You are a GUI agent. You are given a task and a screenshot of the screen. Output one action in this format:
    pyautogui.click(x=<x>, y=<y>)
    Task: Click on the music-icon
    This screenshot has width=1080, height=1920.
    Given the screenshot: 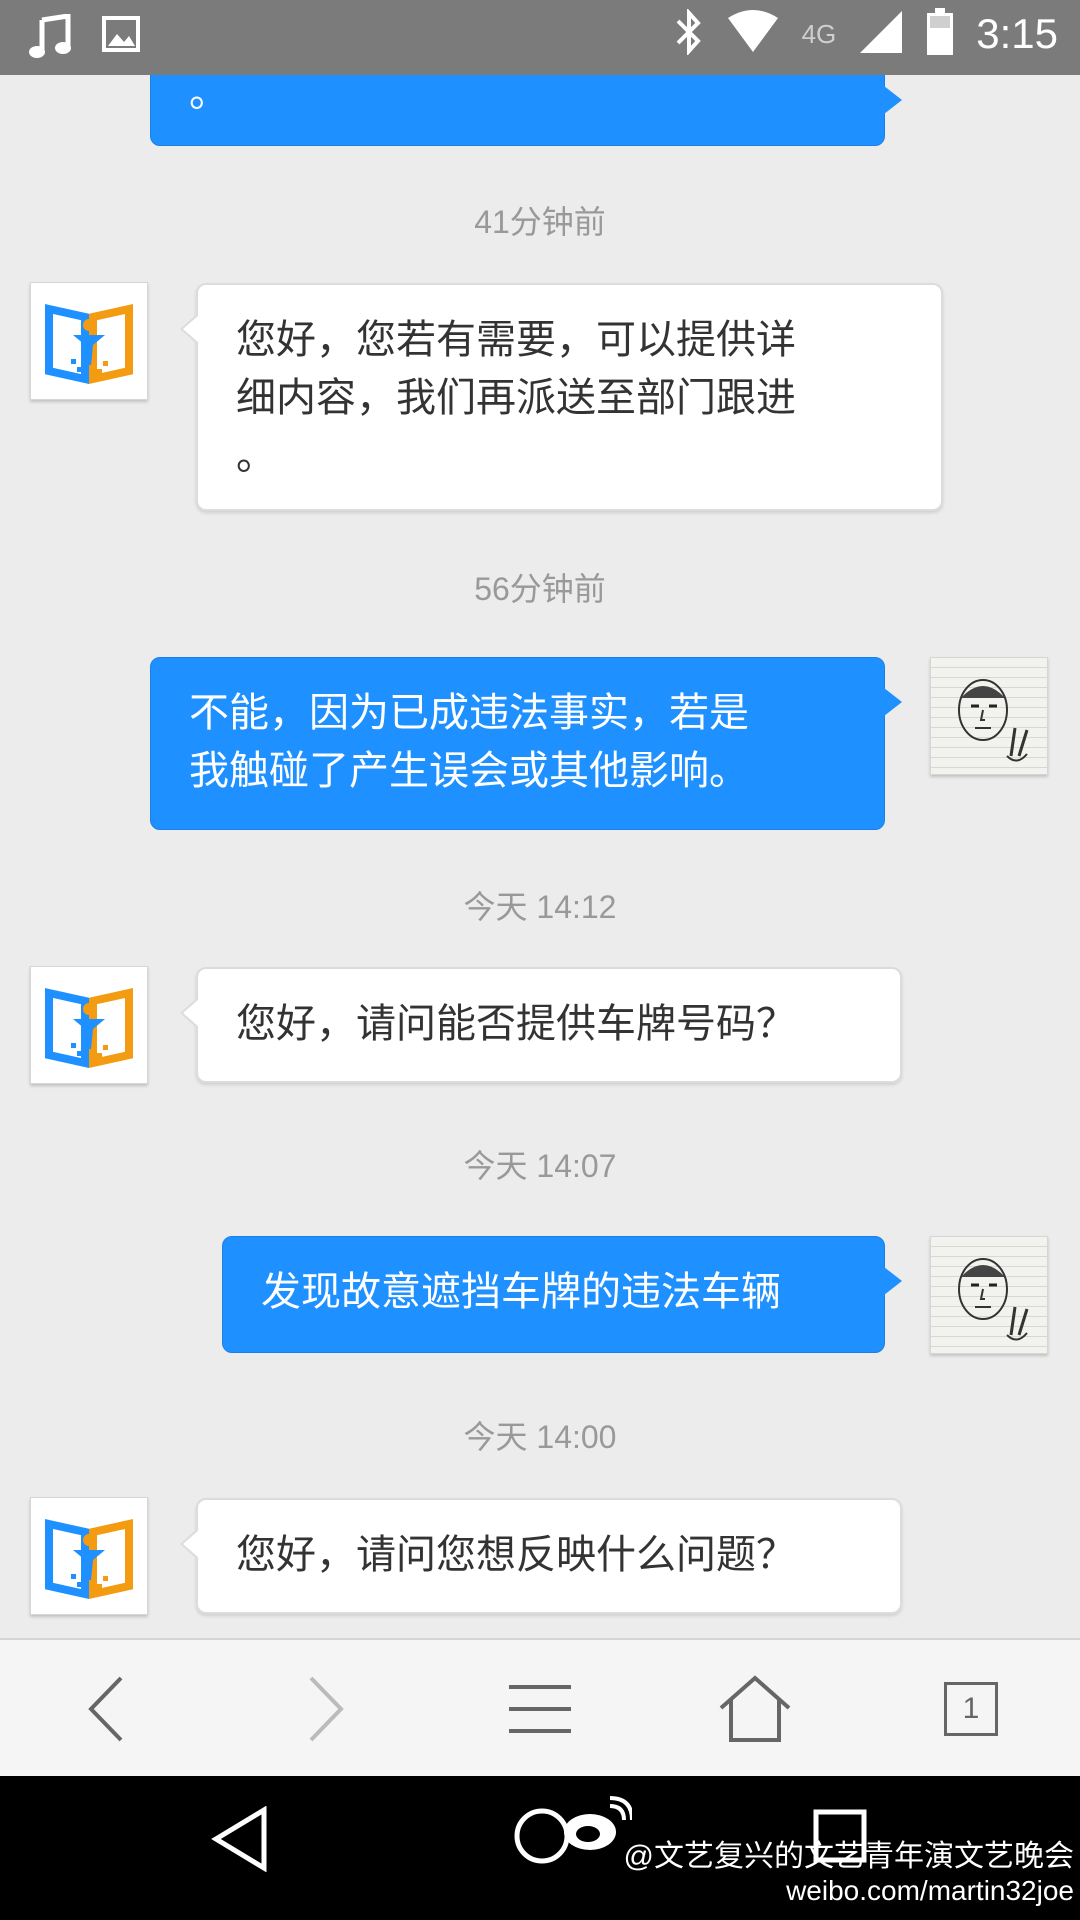 What is the action you would take?
    pyautogui.click(x=50, y=38)
    